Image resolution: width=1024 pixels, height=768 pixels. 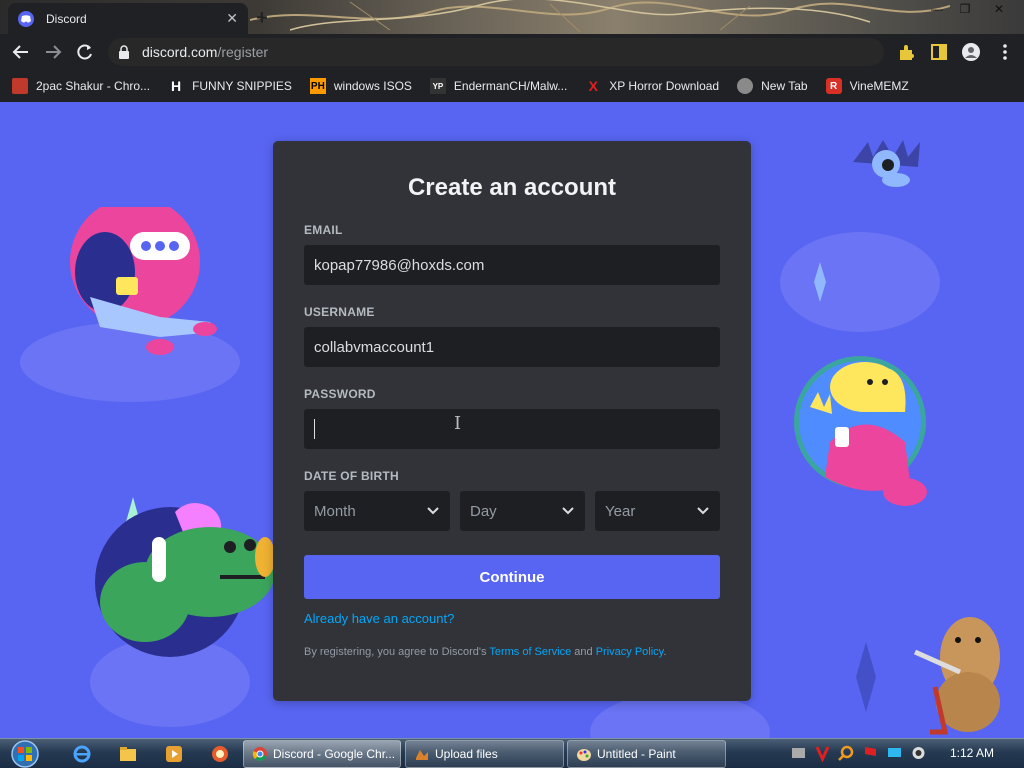 What do you see at coordinates (822, 753) in the screenshot?
I see `v-icon` at bounding box center [822, 753].